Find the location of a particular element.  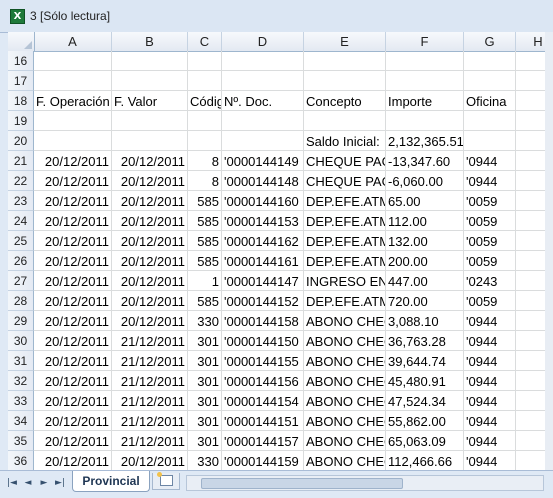

cell-a27: 20/12/2011 is located at coordinates (73, 281).